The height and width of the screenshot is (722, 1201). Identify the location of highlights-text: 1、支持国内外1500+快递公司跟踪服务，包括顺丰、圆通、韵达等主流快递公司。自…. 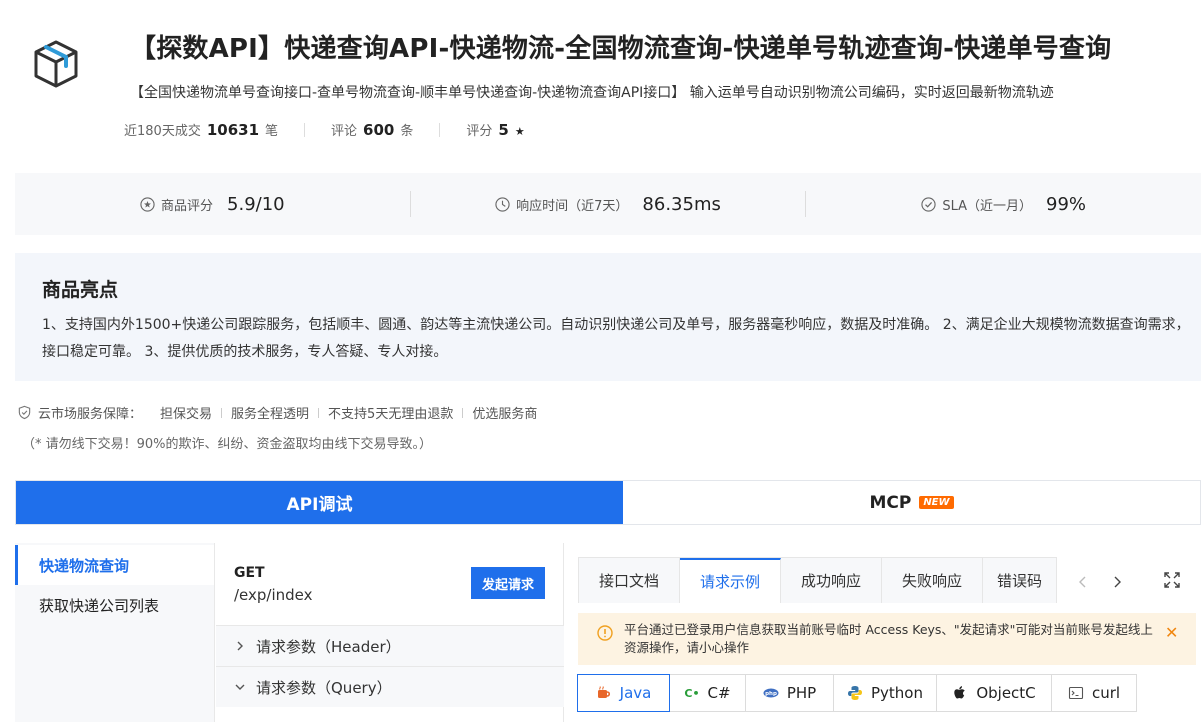
(616, 338).